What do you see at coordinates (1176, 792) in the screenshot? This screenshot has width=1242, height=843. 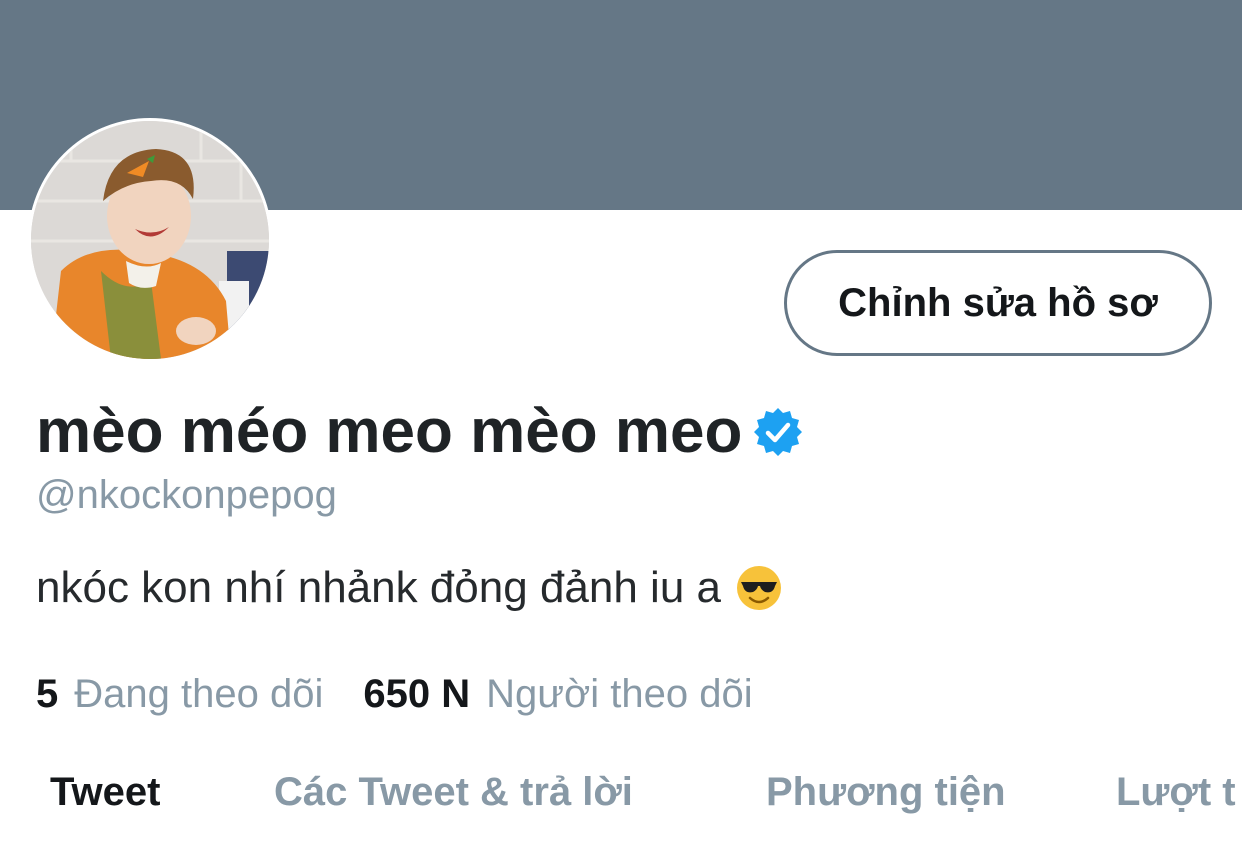 I see `tab-likes: Lượt t` at bounding box center [1176, 792].